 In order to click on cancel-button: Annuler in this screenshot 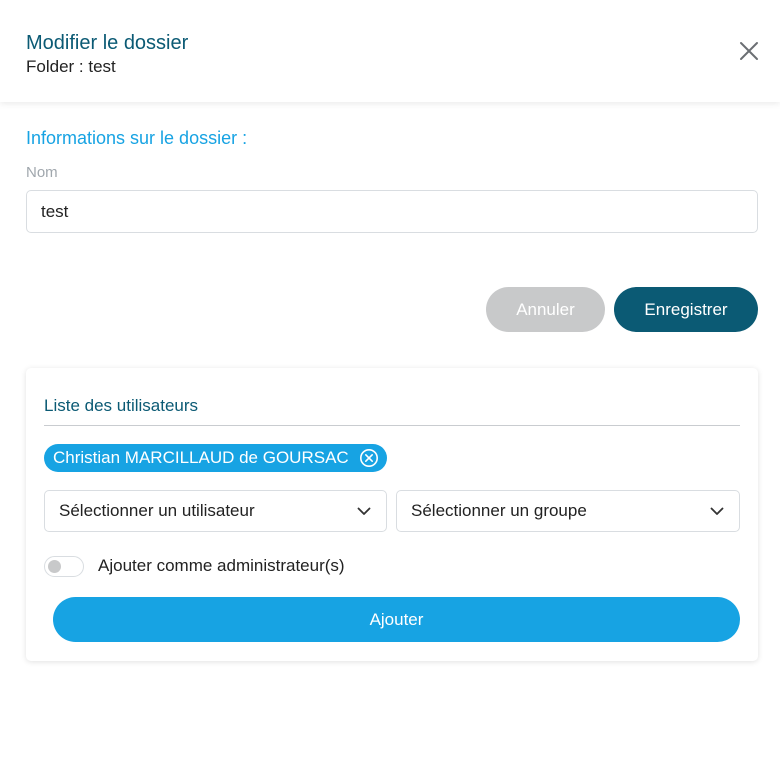, I will do `click(545, 309)`.